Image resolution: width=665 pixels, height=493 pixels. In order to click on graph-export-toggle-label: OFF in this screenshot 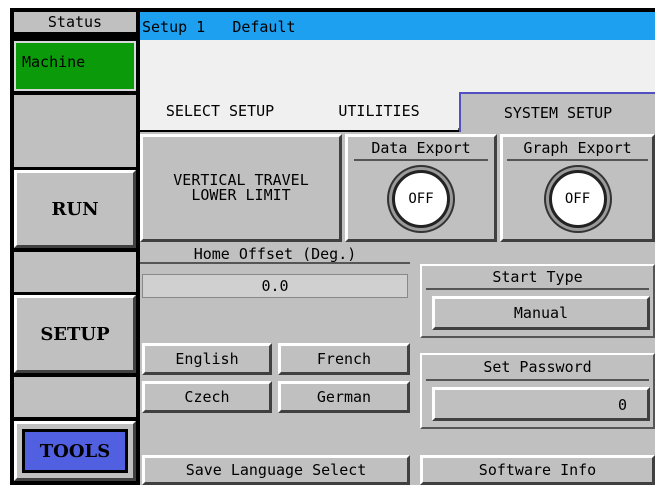, I will do `click(577, 199)`.